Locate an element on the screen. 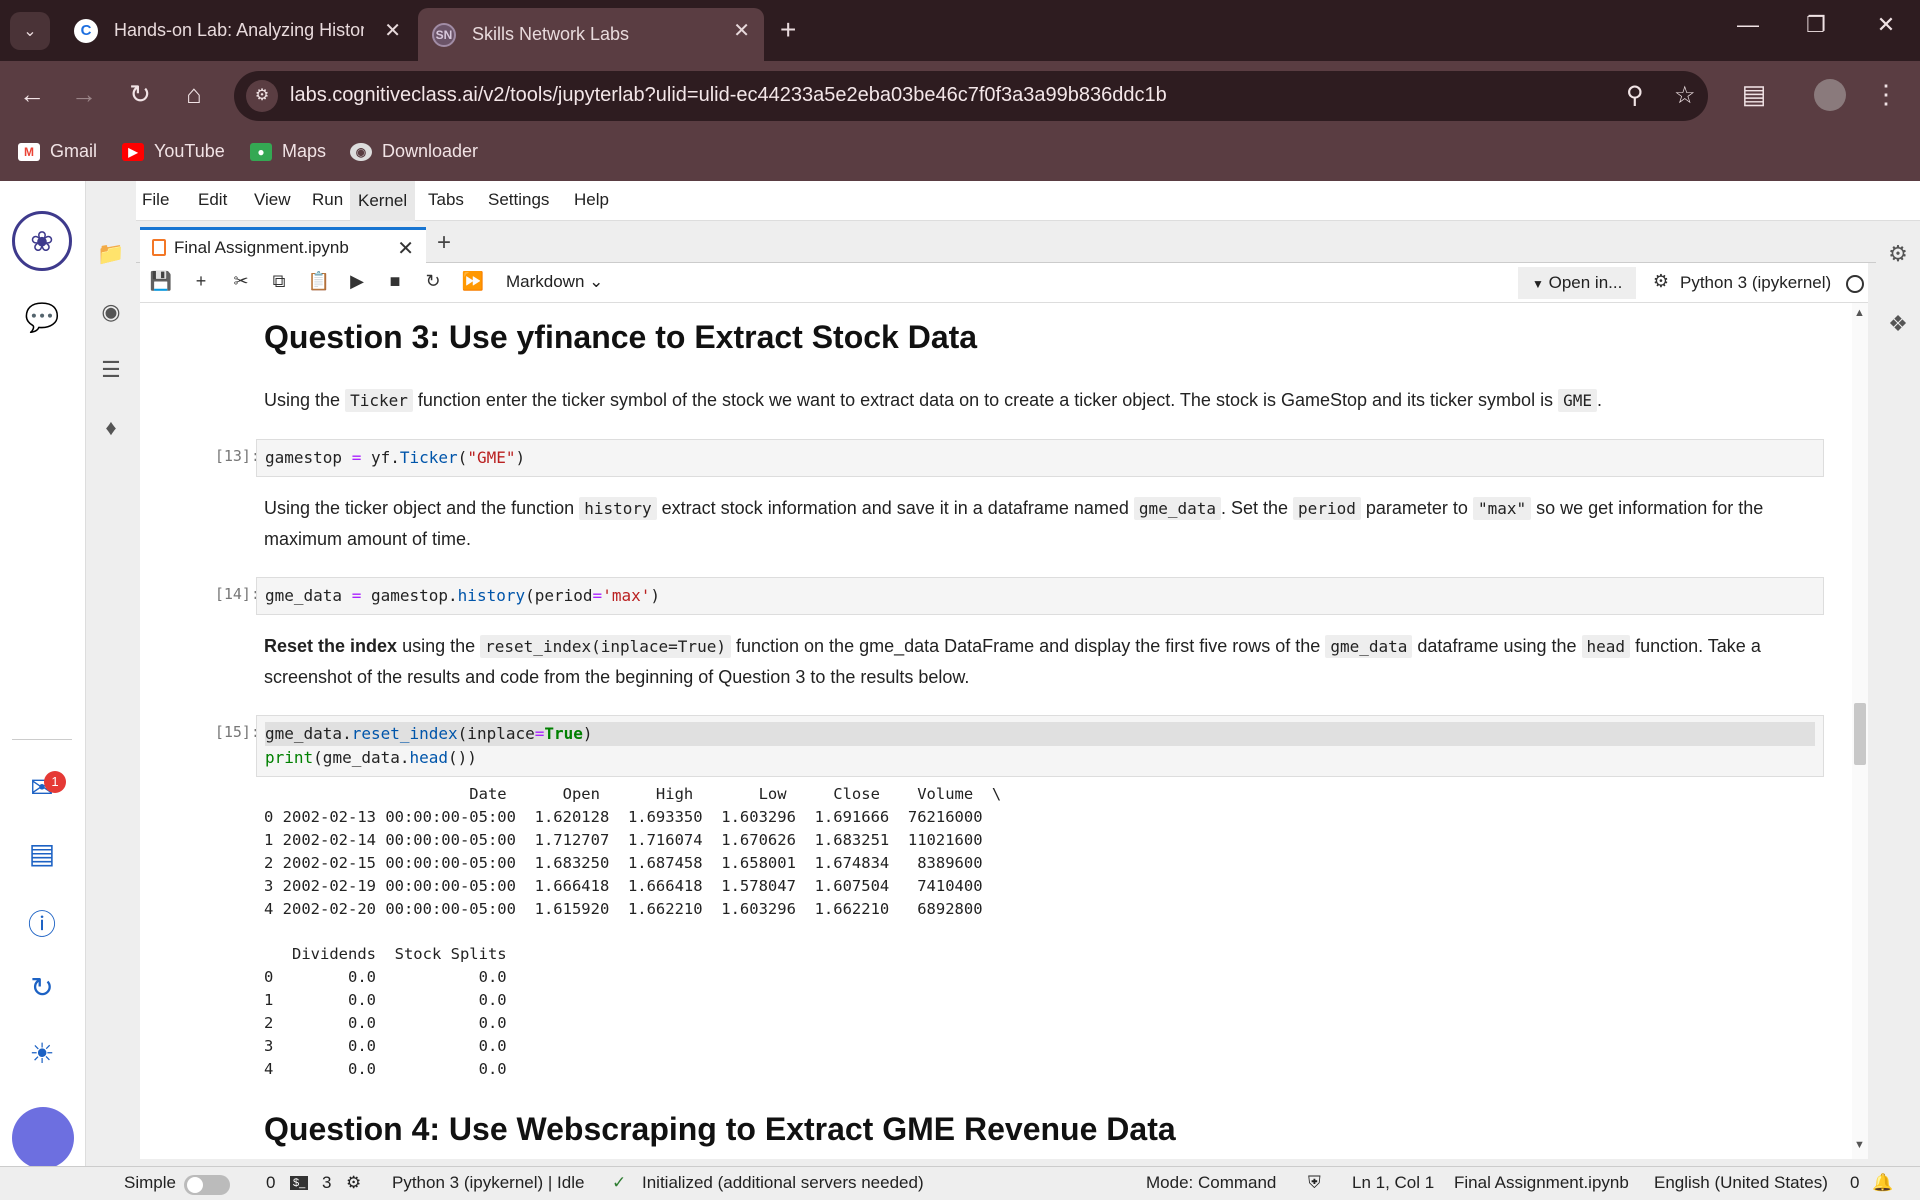 The image size is (1920, 1200). sync-icon: ↻ is located at coordinates (42, 987).